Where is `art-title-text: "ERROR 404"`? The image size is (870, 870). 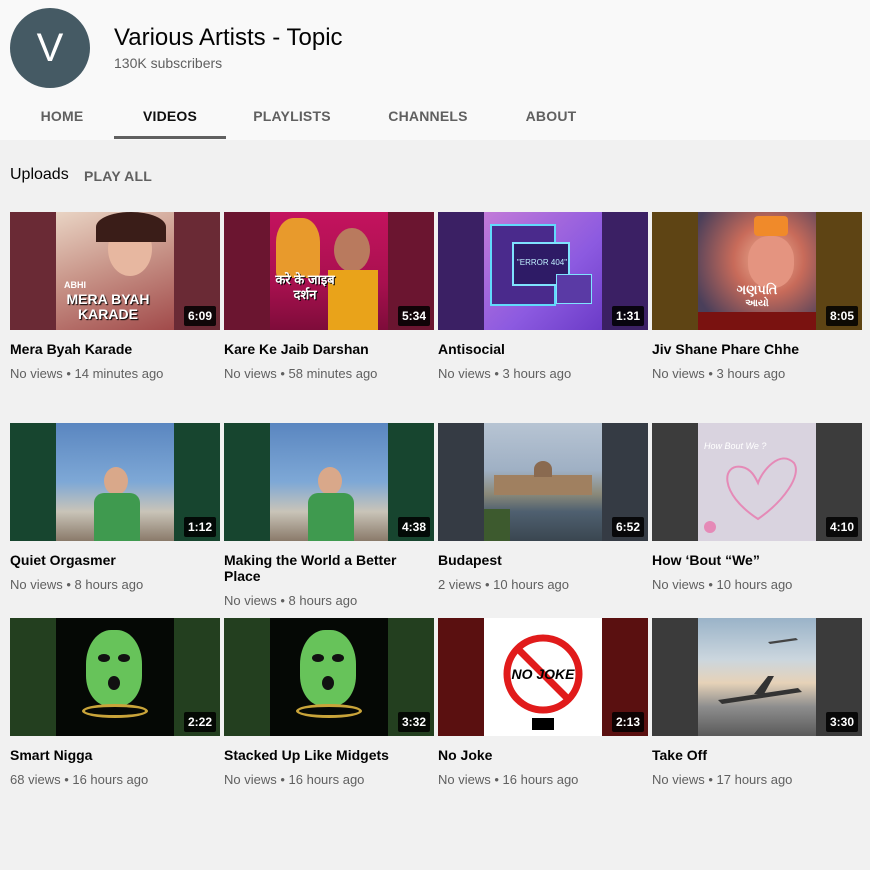
art-title-text: "ERROR 404" is located at coordinates (542, 262).